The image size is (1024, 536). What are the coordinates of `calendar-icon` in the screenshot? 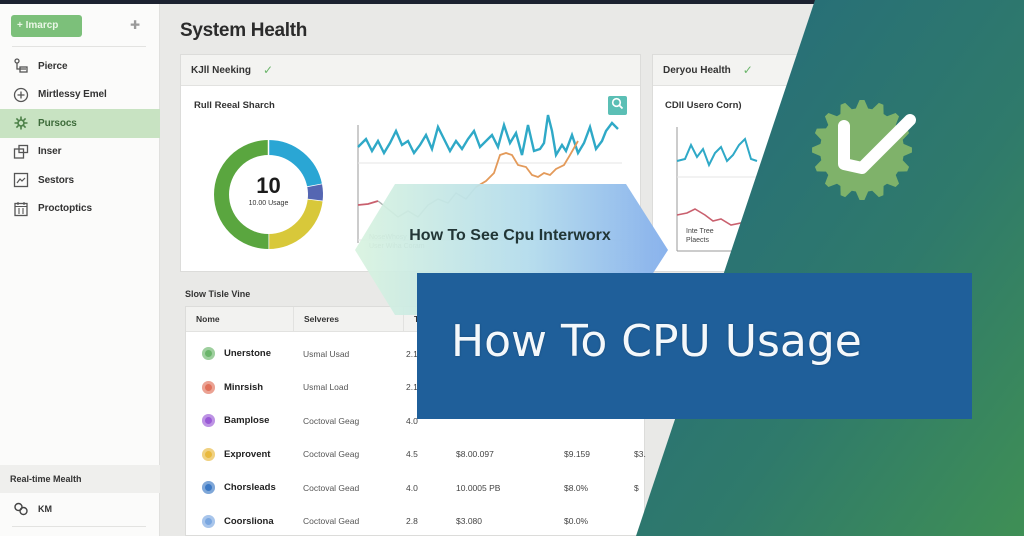 It's located at (21, 209).